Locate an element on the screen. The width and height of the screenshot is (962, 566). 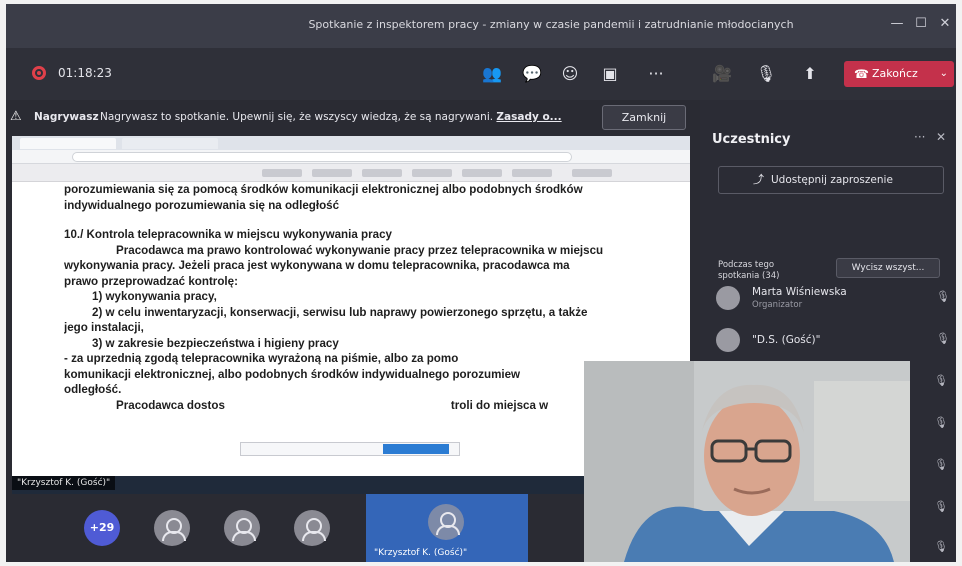
share-invite-button: ⤴ Udostępnij zaproszenie is located at coordinates (831, 180).